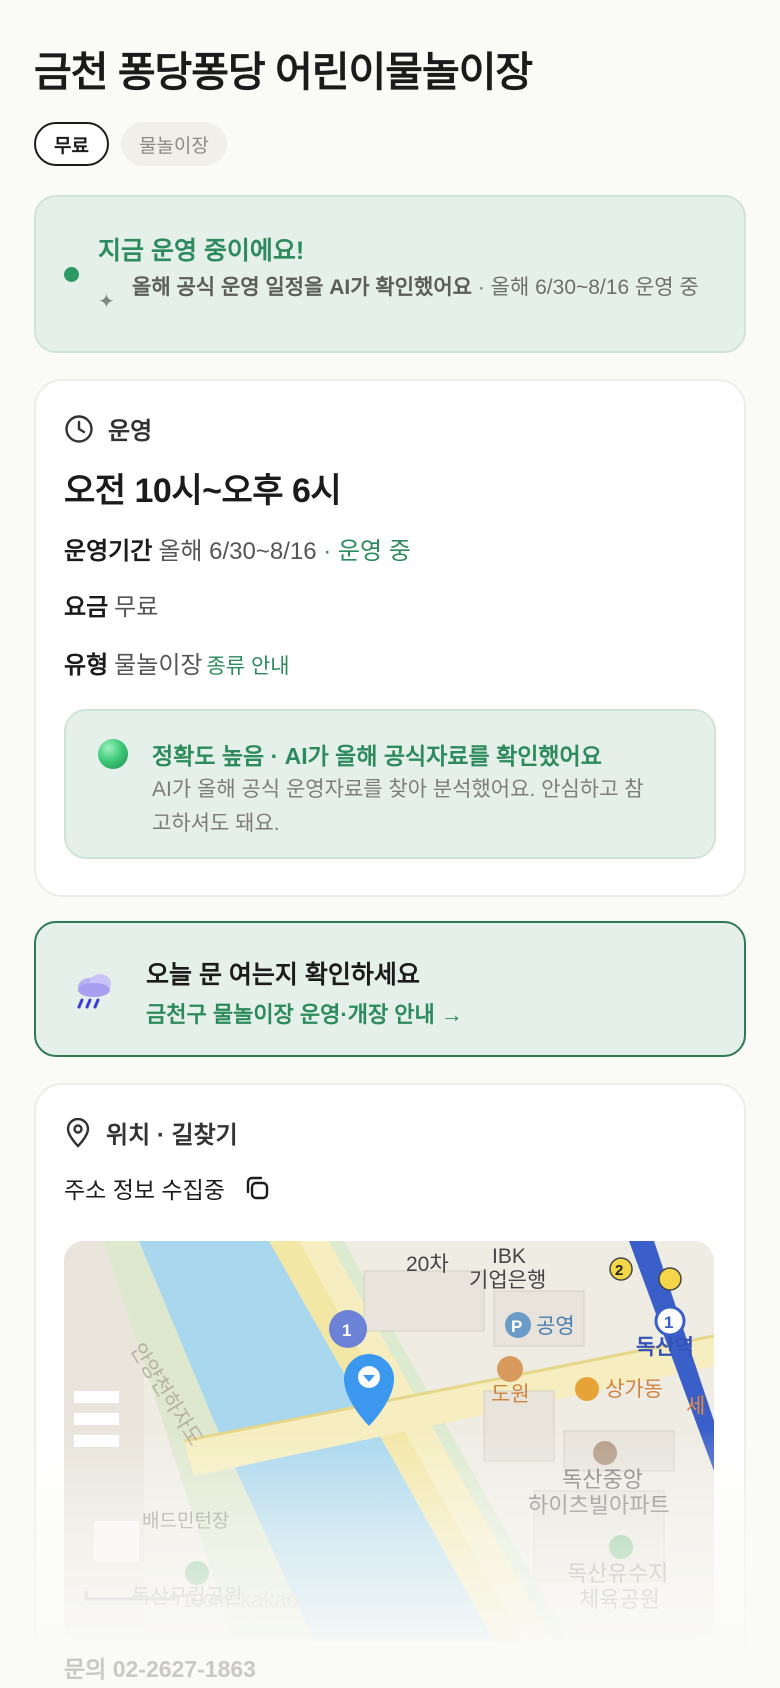 The width and height of the screenshot is (780, 1688). What do you see at coordinates (106, 302) in the screenshot?
I see `sparkle-icon: ✦` at bounding box center [106, 302].